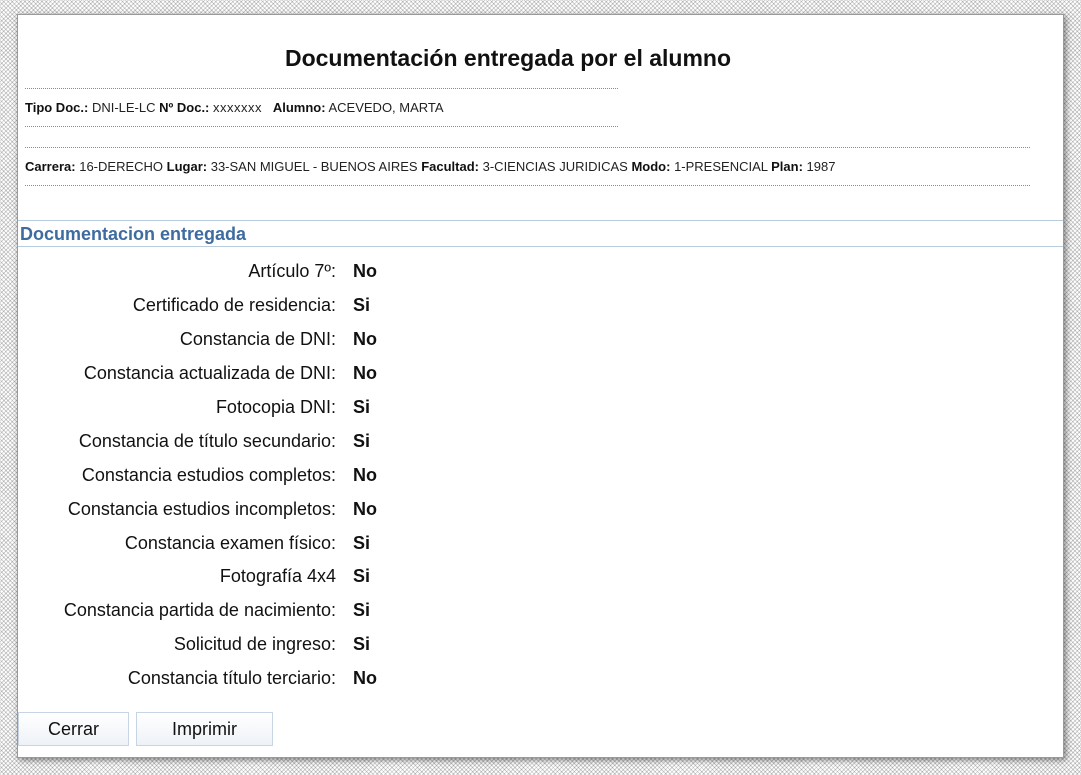 This screenshot has height=775, width=1081. I want to click on document-row-estudios-incompletos: Constancia estudios incompletos: No, so click(218, 509).